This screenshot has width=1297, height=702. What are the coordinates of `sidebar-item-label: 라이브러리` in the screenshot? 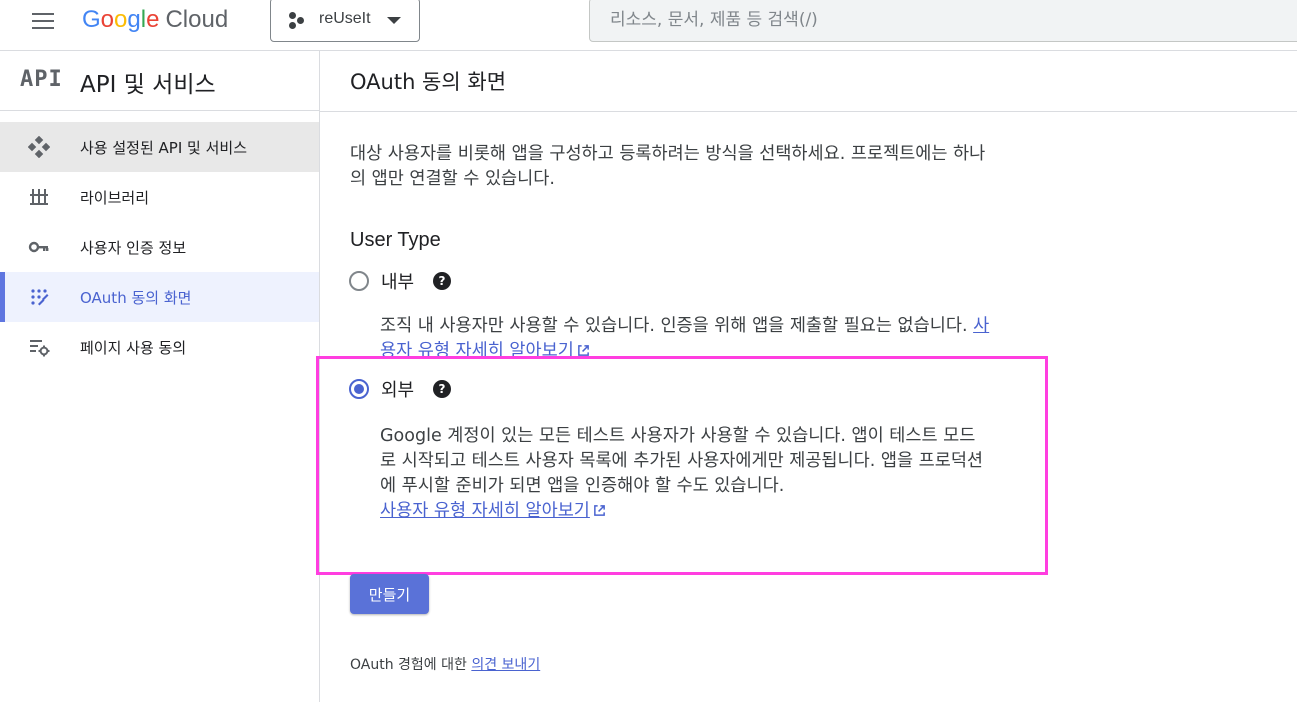 It's located at (115, 198).